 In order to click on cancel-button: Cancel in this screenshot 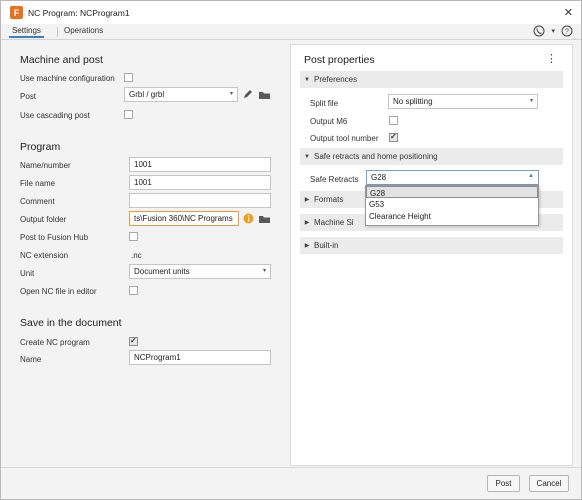, I will do `click(549, 483)`.